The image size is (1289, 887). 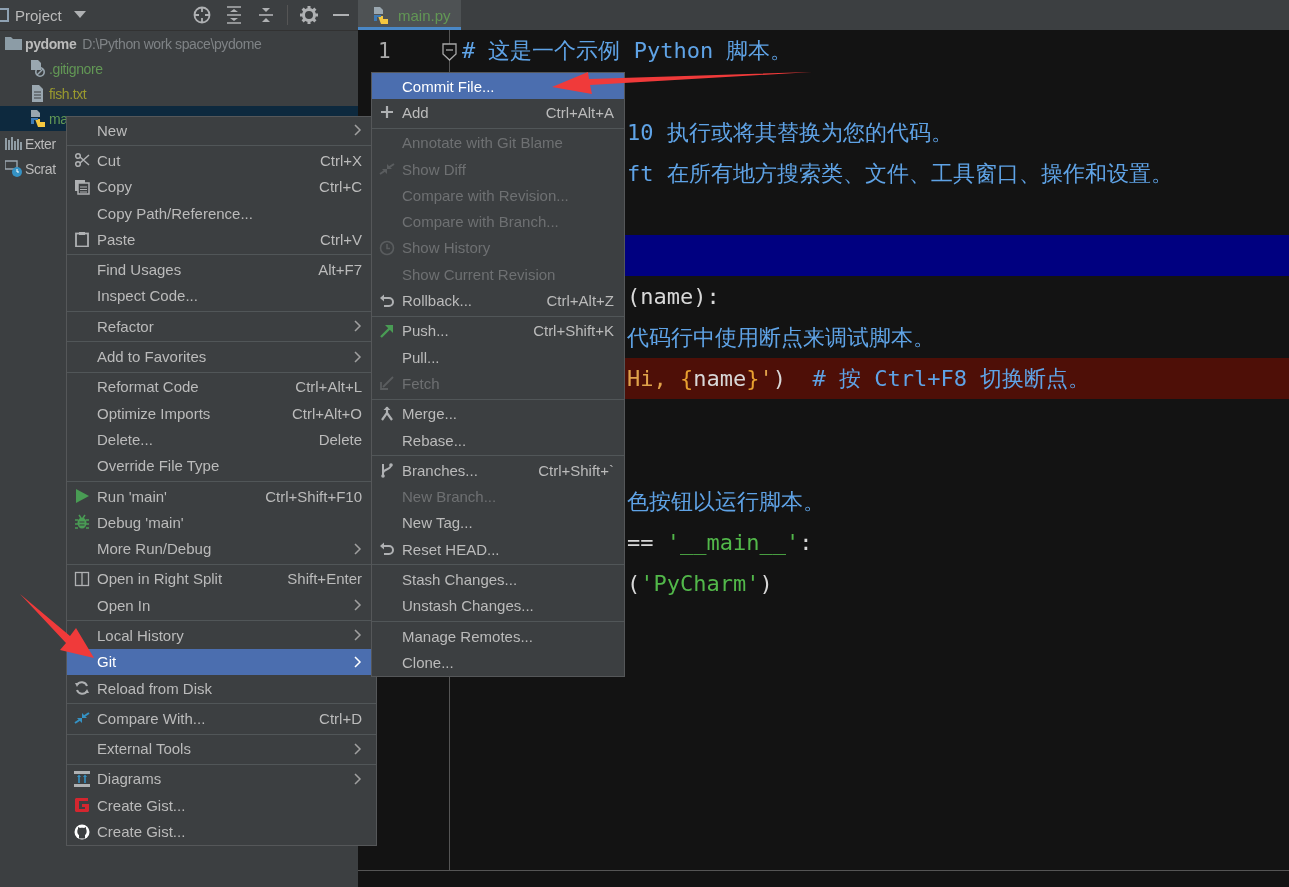 I want to click on code-line: 10 执行或将其替换为您的代码。, so click(x=790, y=132).